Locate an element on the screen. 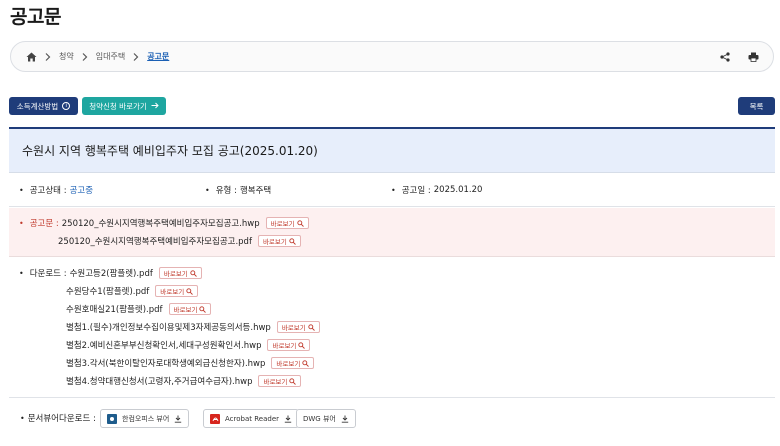 The height and width of the screenshot is (446, 780). dwg-viewer-button: DWG 뷰어 is located at coordinates (326, 418).